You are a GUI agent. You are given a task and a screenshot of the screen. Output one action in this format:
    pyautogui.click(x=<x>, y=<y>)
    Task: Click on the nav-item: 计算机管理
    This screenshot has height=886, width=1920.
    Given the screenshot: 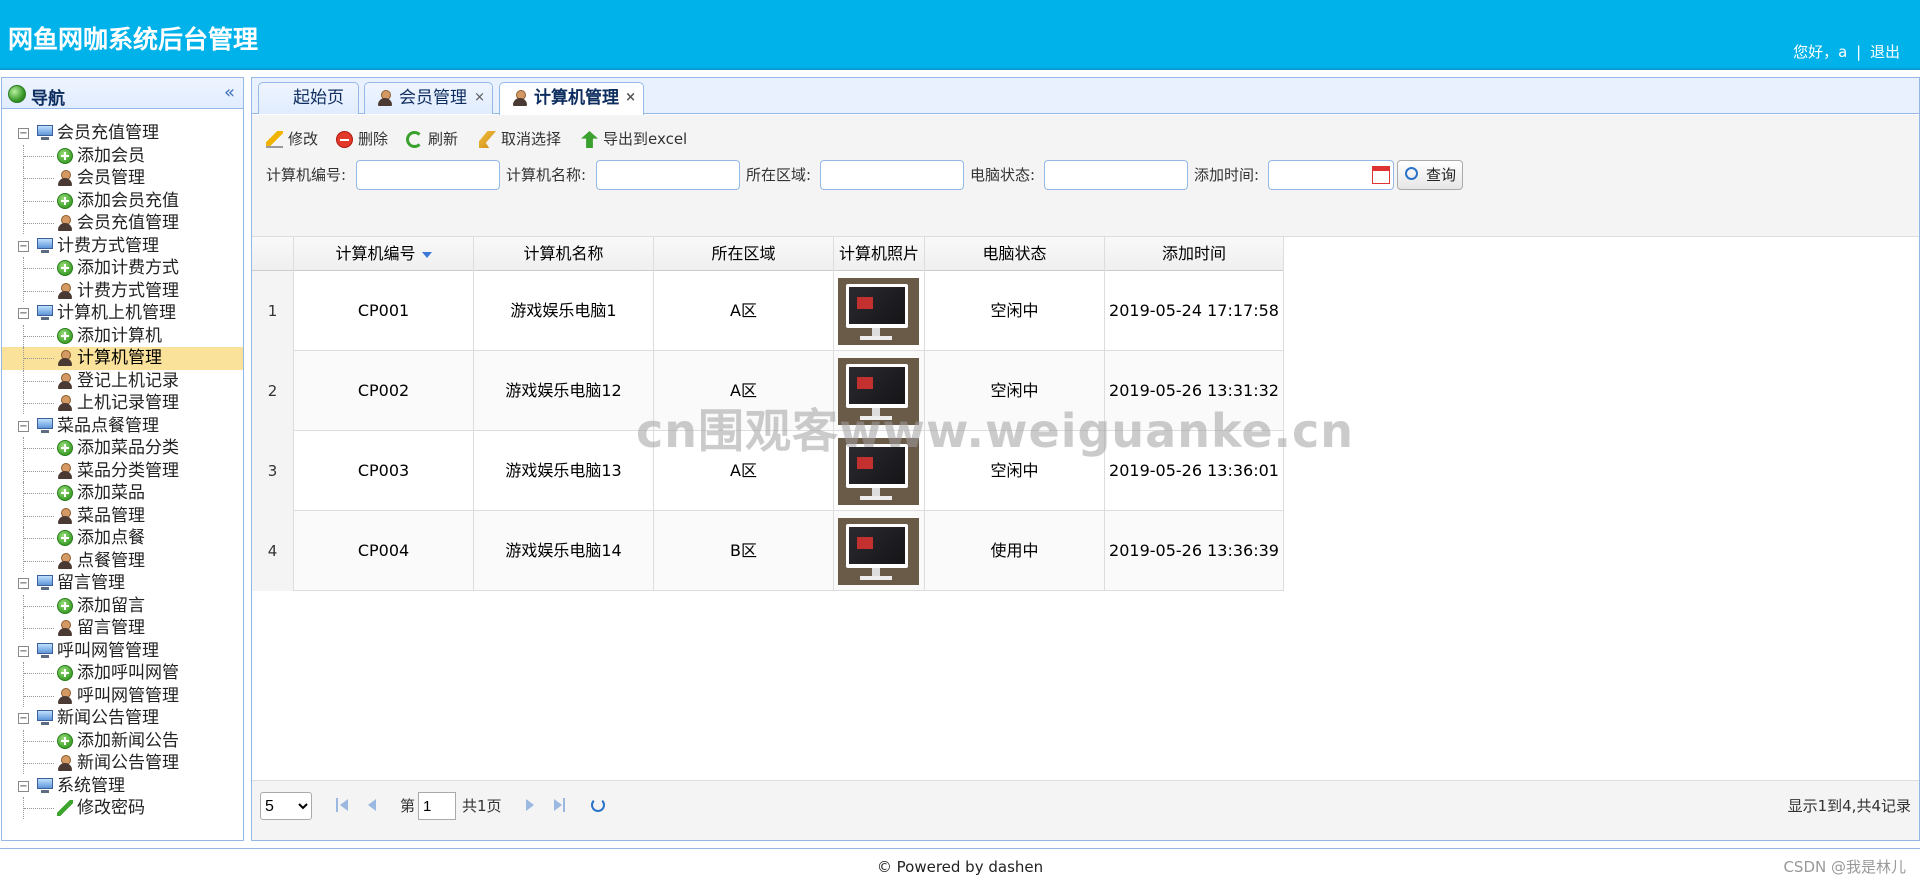 What is the action you would take?
    pyautogui.click(x=122, y=358)
    